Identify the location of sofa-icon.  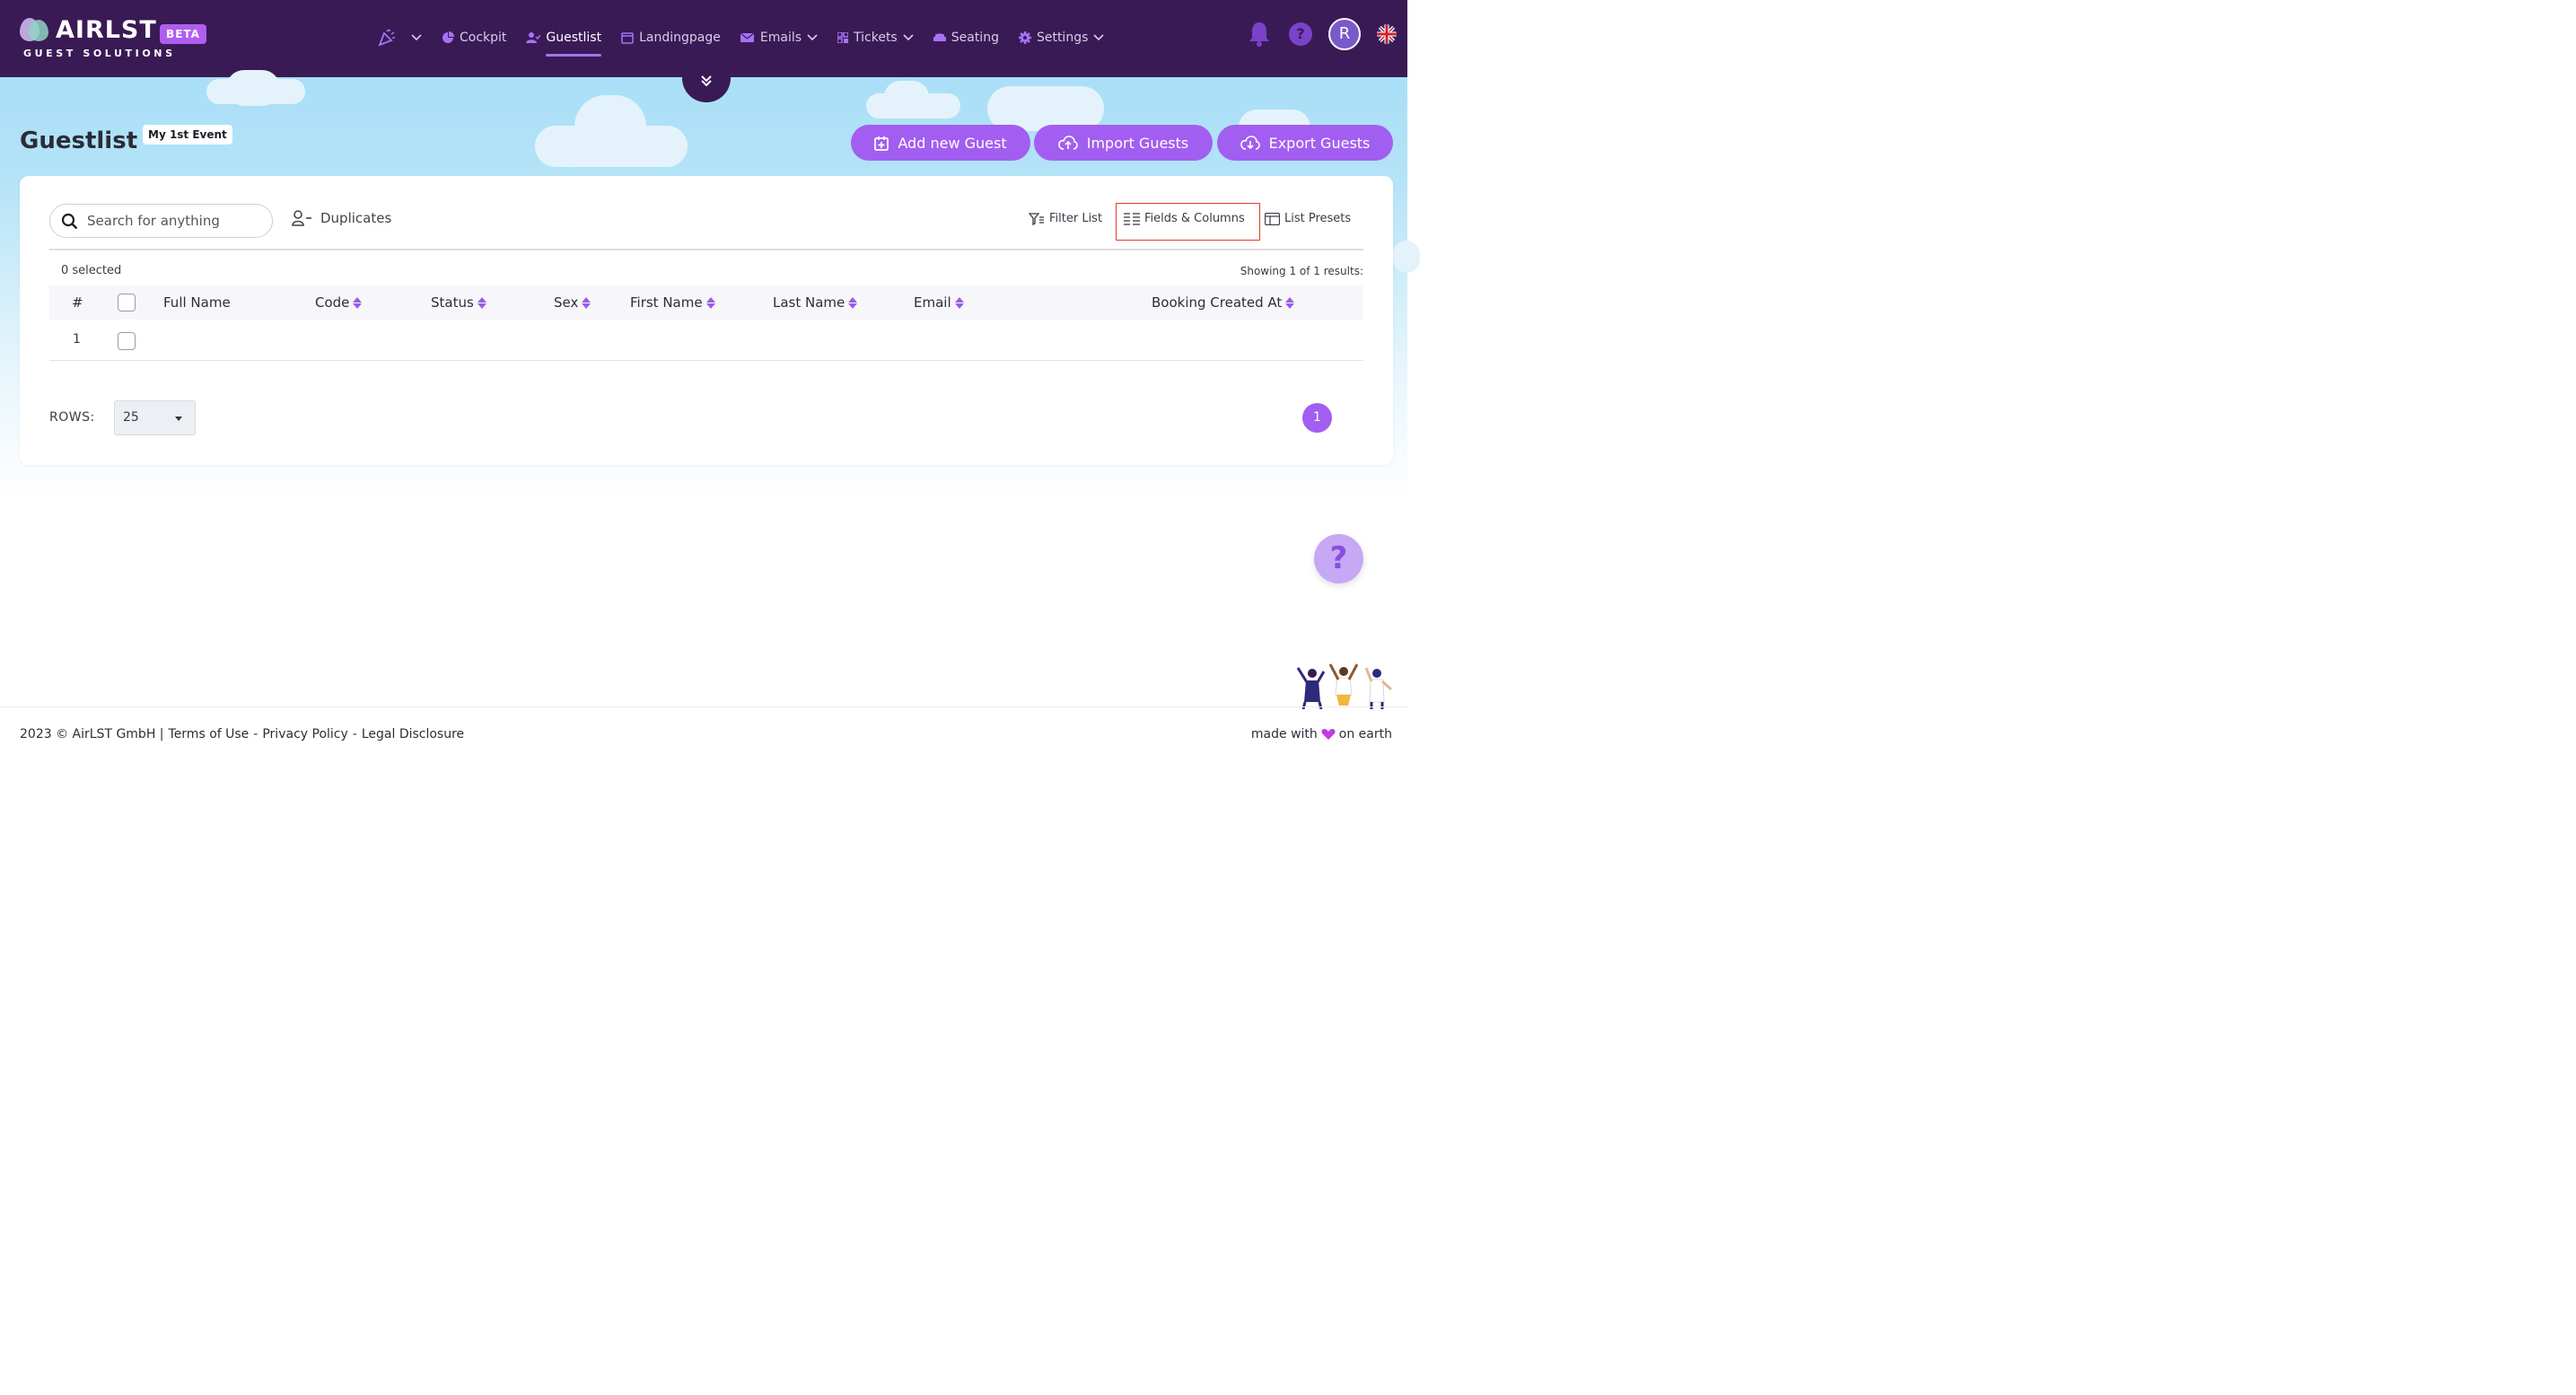
(939, 37).